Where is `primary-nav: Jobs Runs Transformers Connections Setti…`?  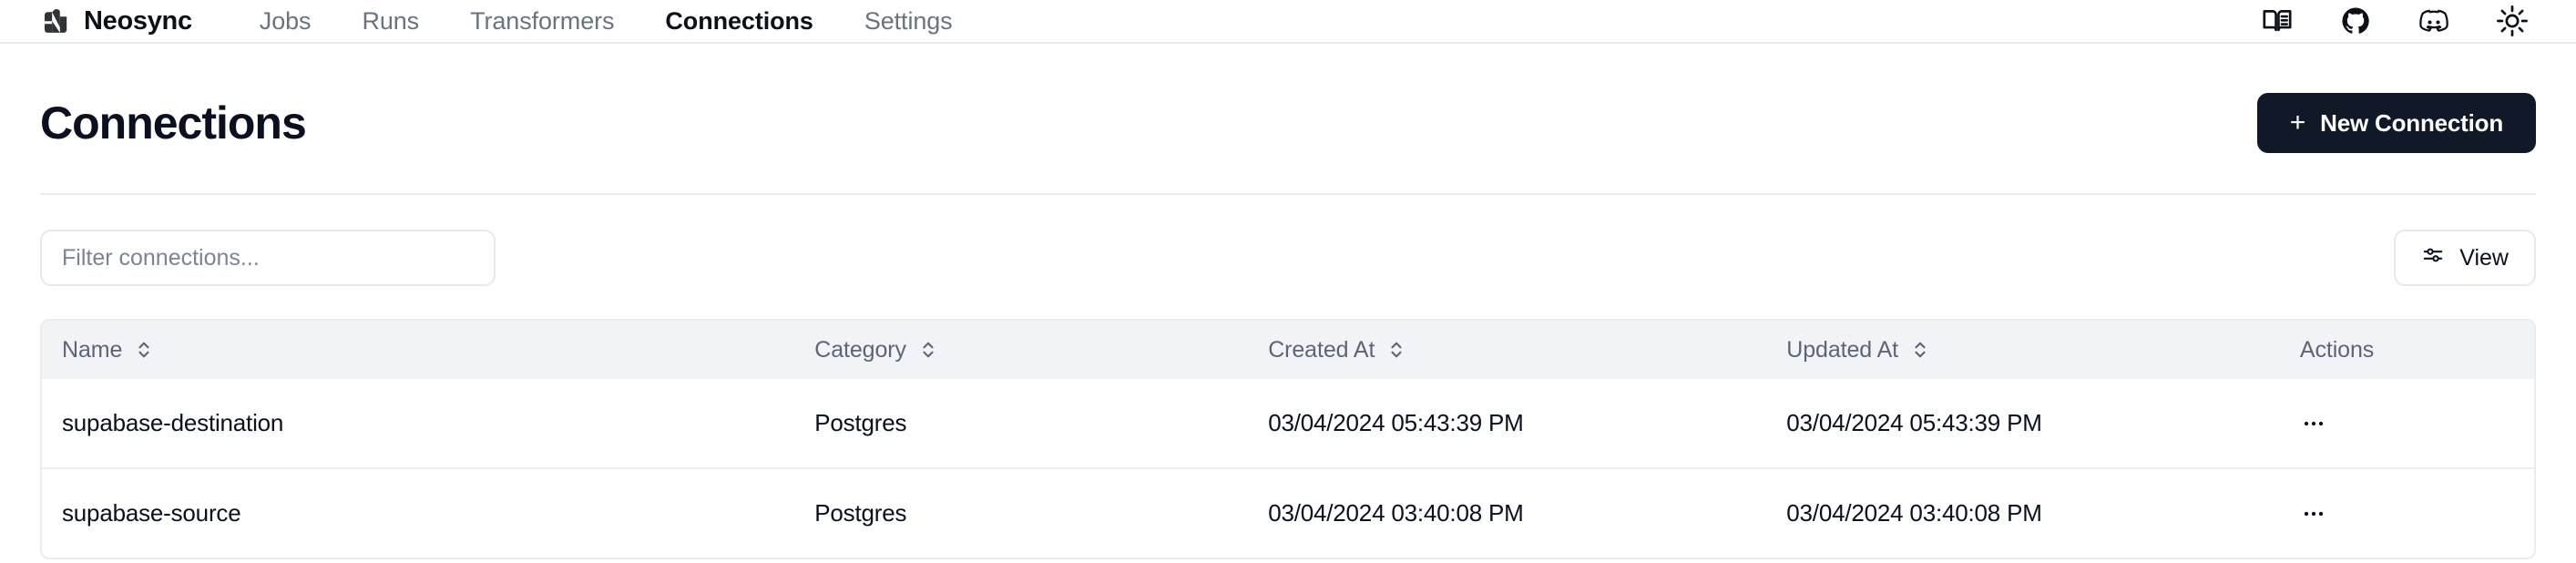 primary-nav: Jobs Runs Transformers Connections Setti… is located at coordinates (606, 21).